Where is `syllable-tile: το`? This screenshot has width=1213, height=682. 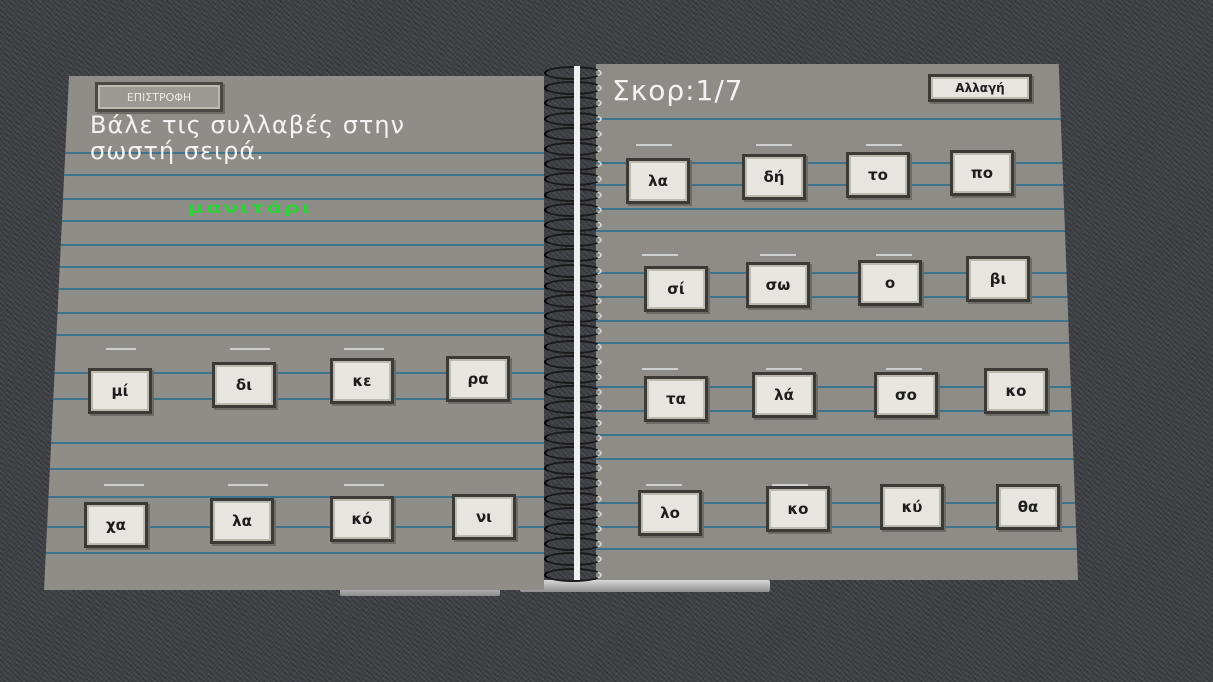 syllable-tile: το is located at coordinates (878, 175).